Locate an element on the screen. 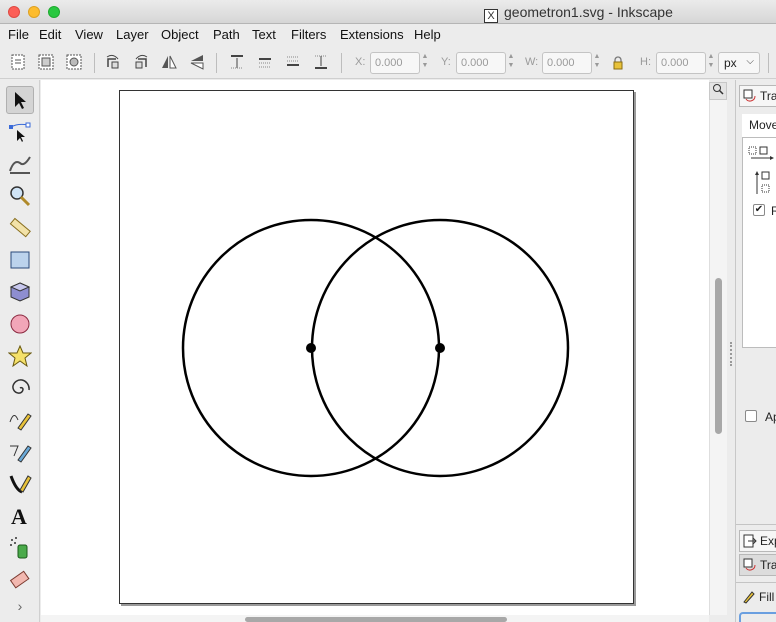  ellipse-tool is located at coordinates (20, 324).